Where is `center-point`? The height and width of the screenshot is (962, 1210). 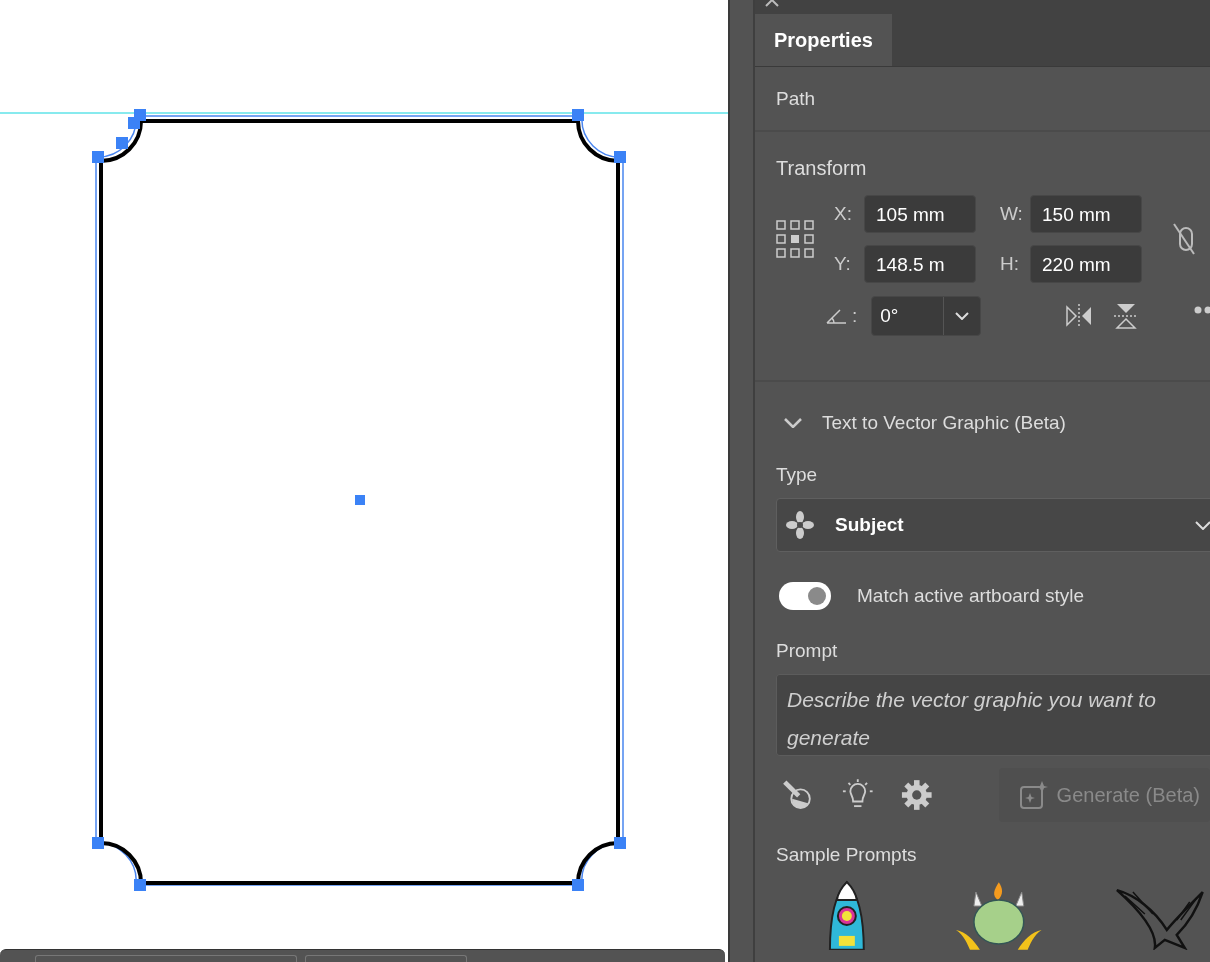
center-point is located at coordinates (360, 500).